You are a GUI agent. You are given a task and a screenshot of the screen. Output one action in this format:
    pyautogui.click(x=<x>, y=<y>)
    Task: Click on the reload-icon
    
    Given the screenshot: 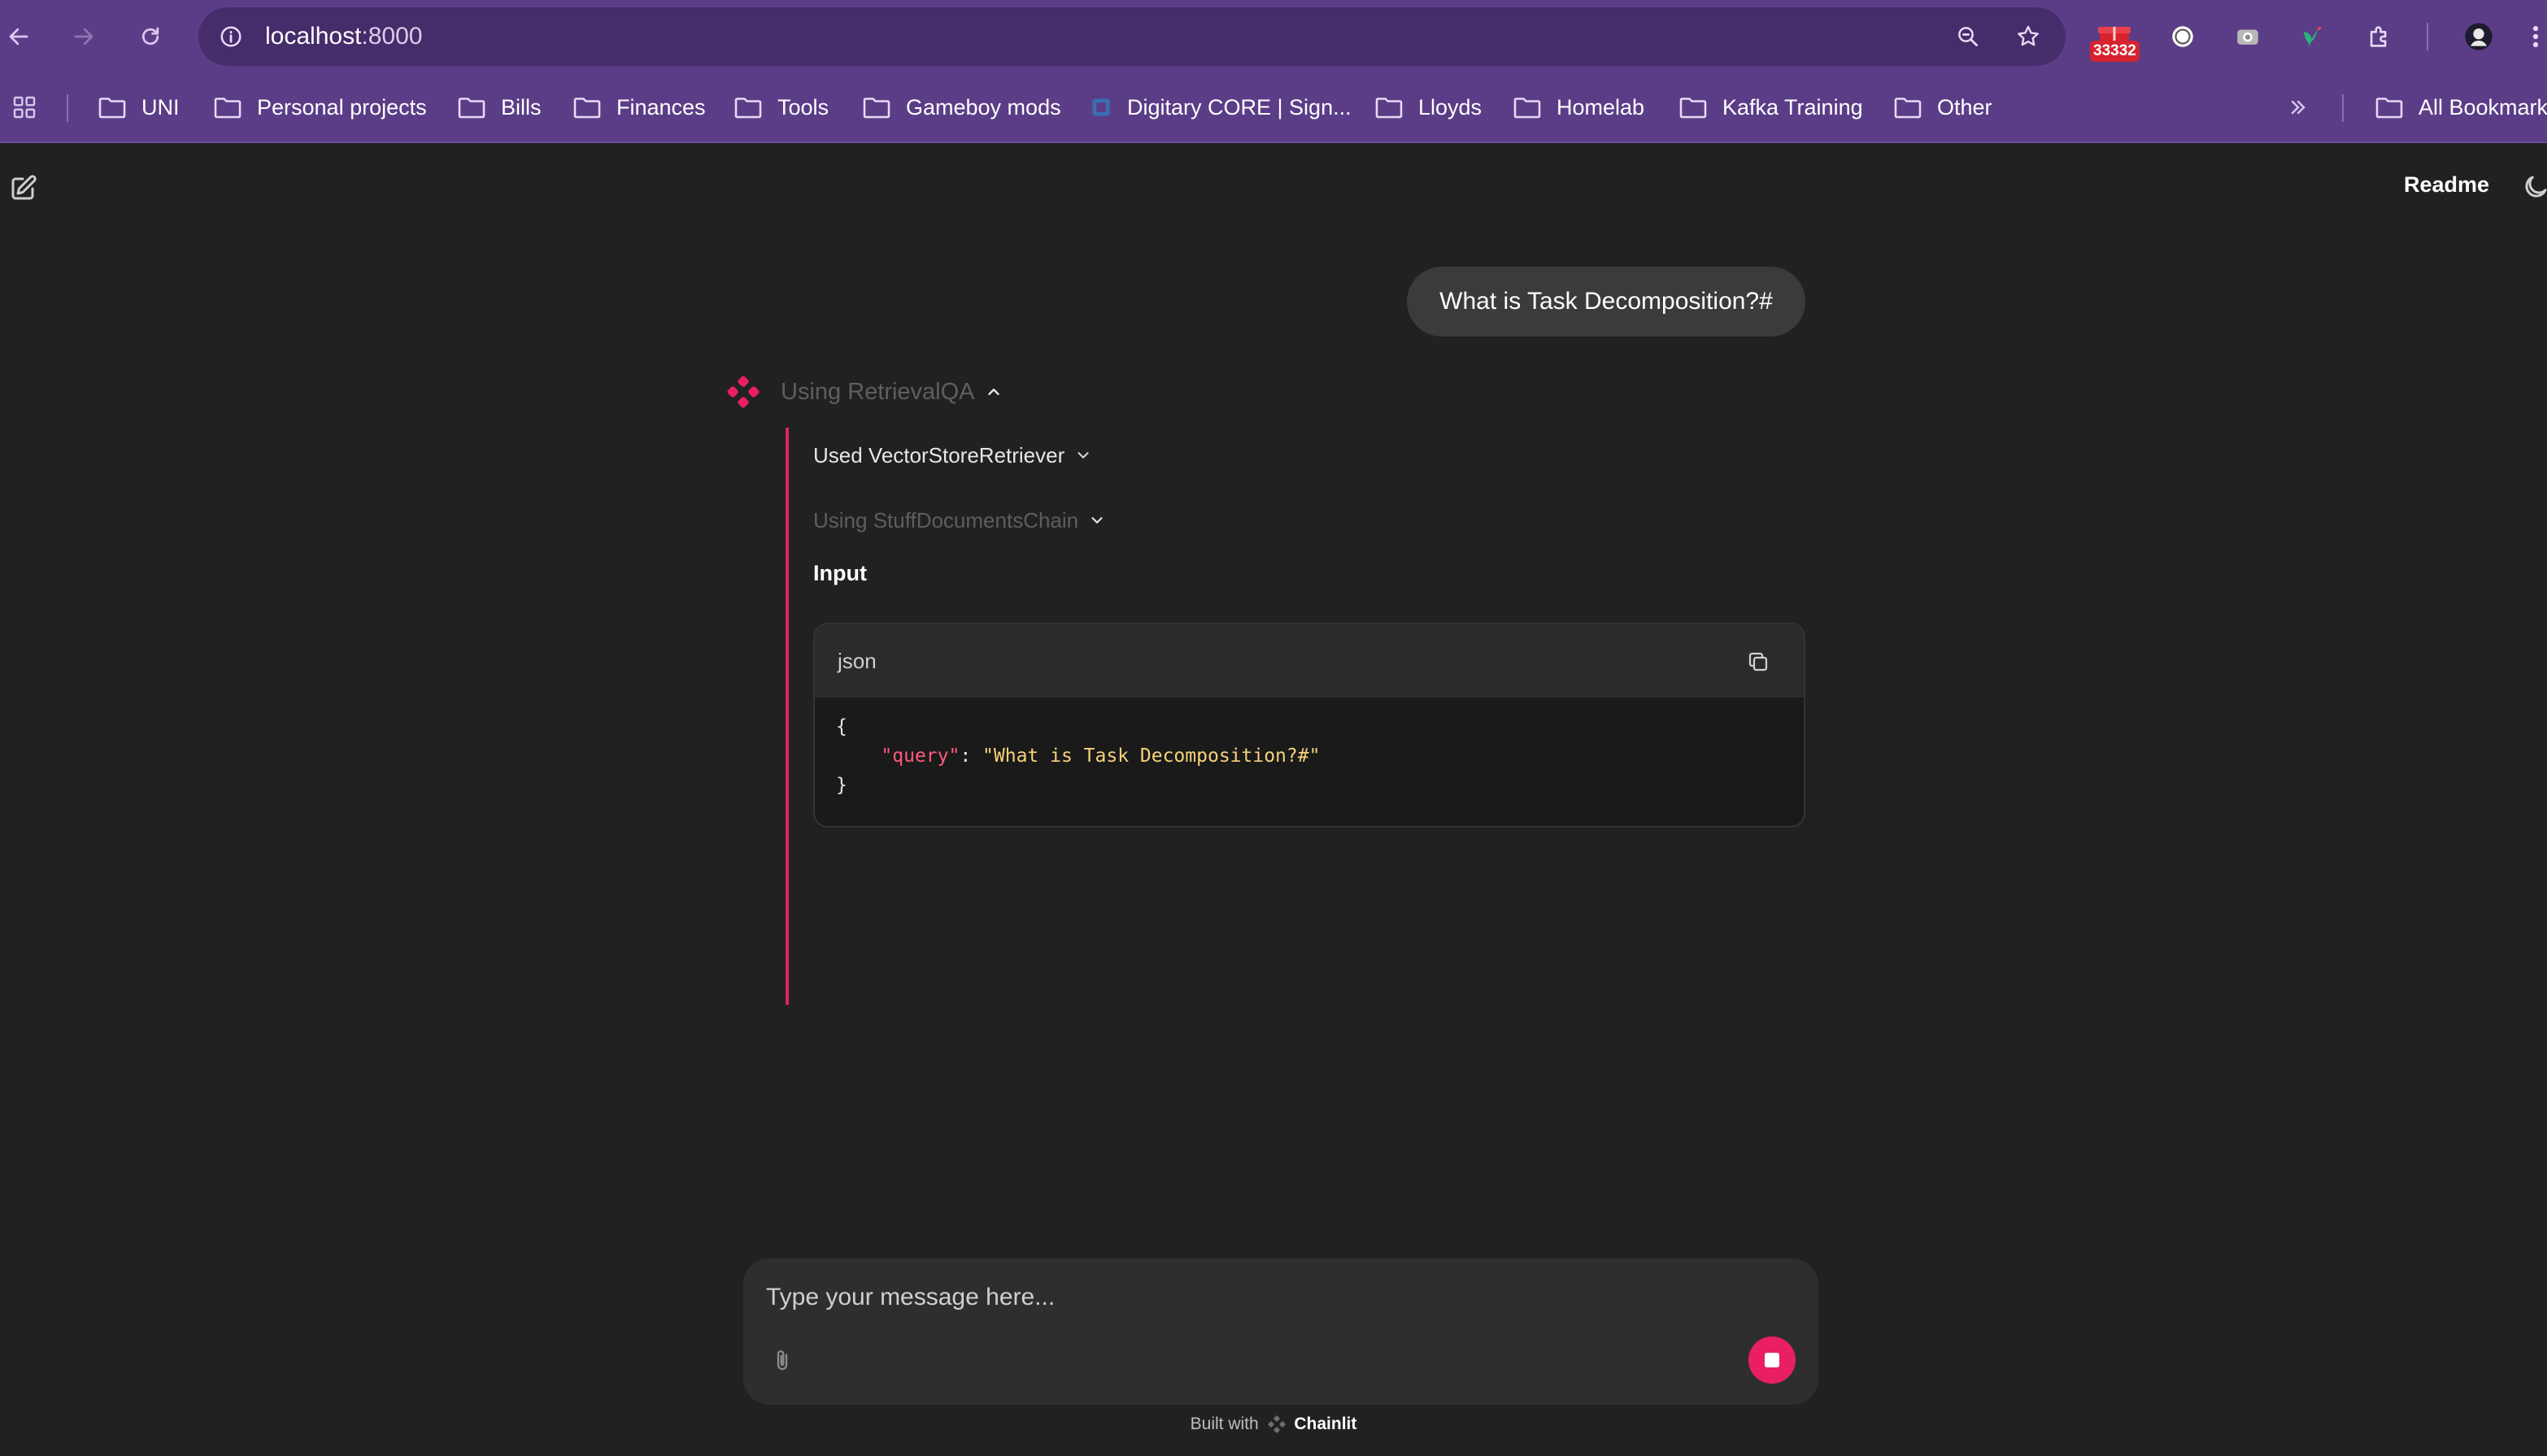 What is the action you would take?
    pyautogui.click(x=150, y=36)
    